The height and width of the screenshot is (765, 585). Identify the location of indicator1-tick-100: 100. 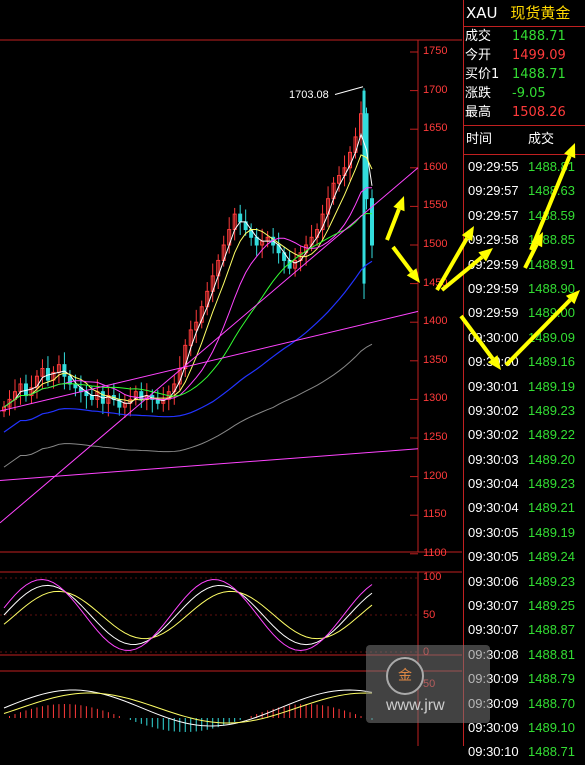
(432, 577).